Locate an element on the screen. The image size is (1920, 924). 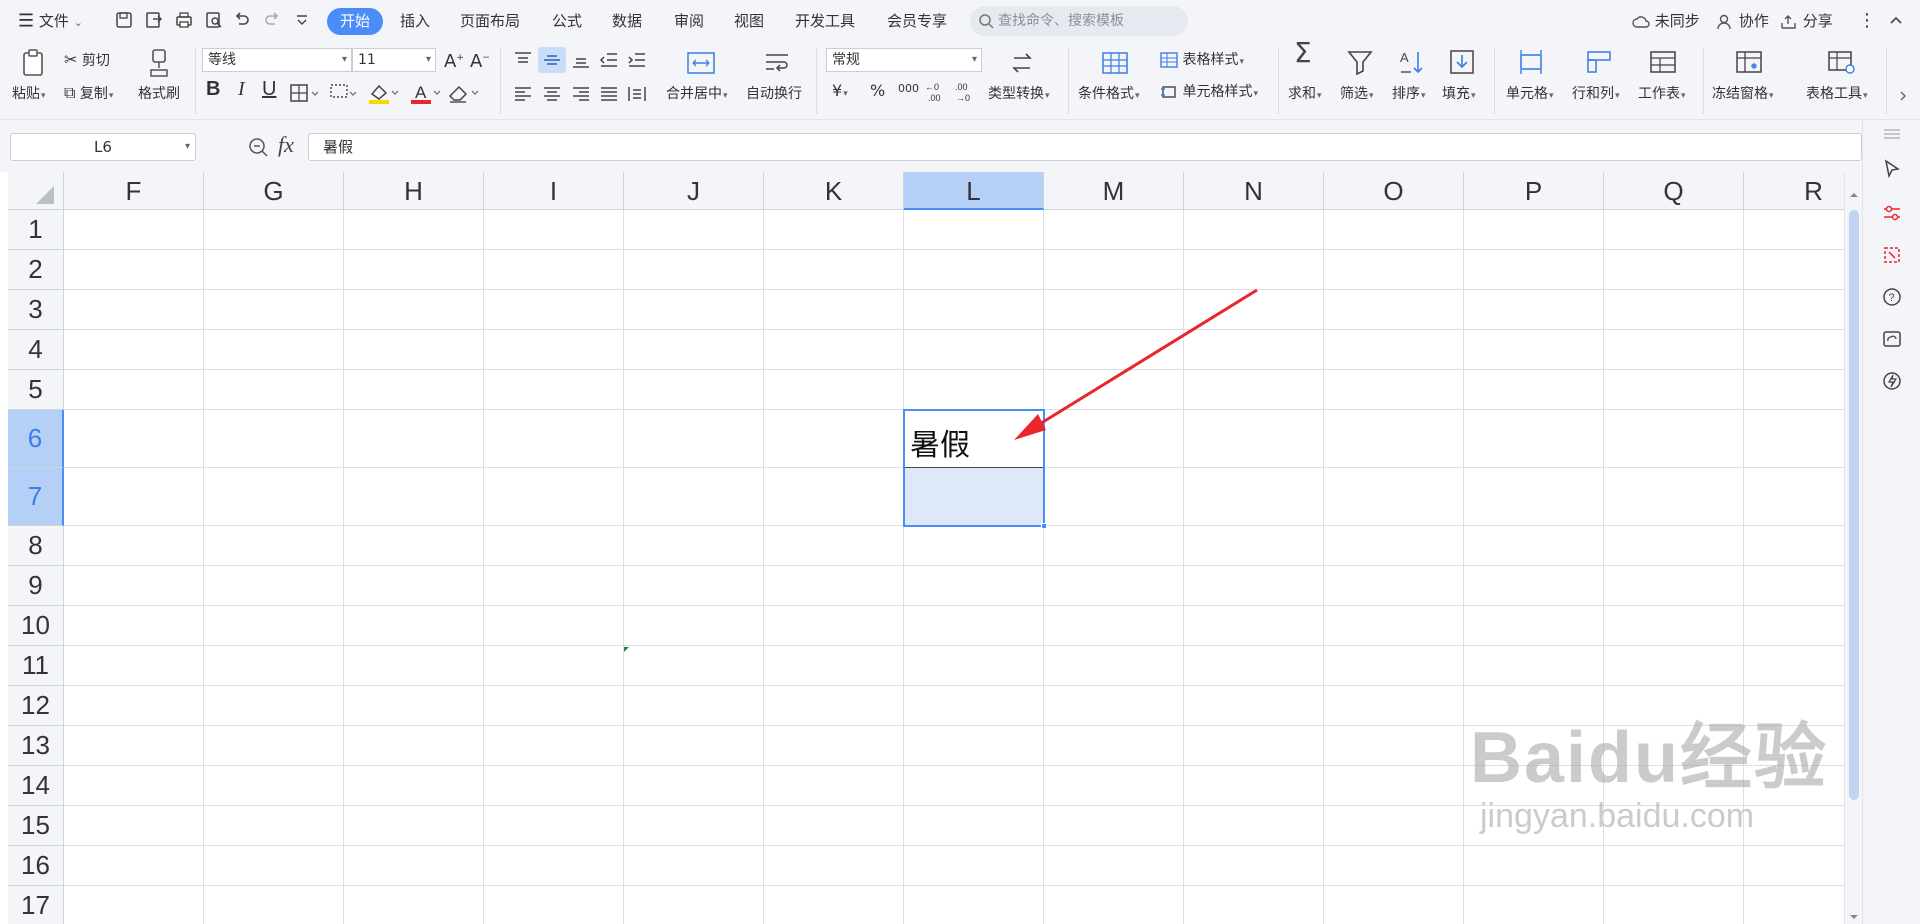
tab-insert: 插入 is located at coordinates (415, 21).